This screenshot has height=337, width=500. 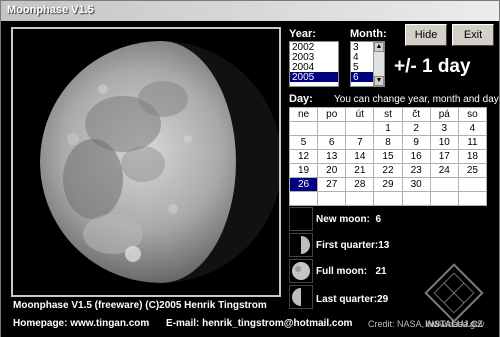 I want to click on step-label: +/- 1 day, so click(x=432, y=66).